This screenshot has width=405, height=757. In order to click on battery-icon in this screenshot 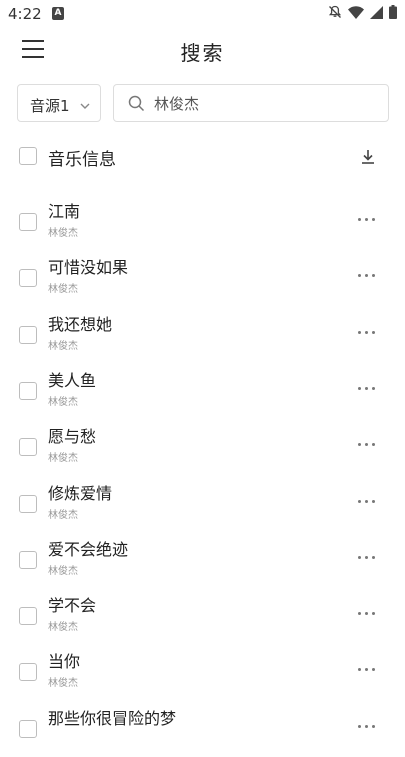, I will do `click(393, 12)`.